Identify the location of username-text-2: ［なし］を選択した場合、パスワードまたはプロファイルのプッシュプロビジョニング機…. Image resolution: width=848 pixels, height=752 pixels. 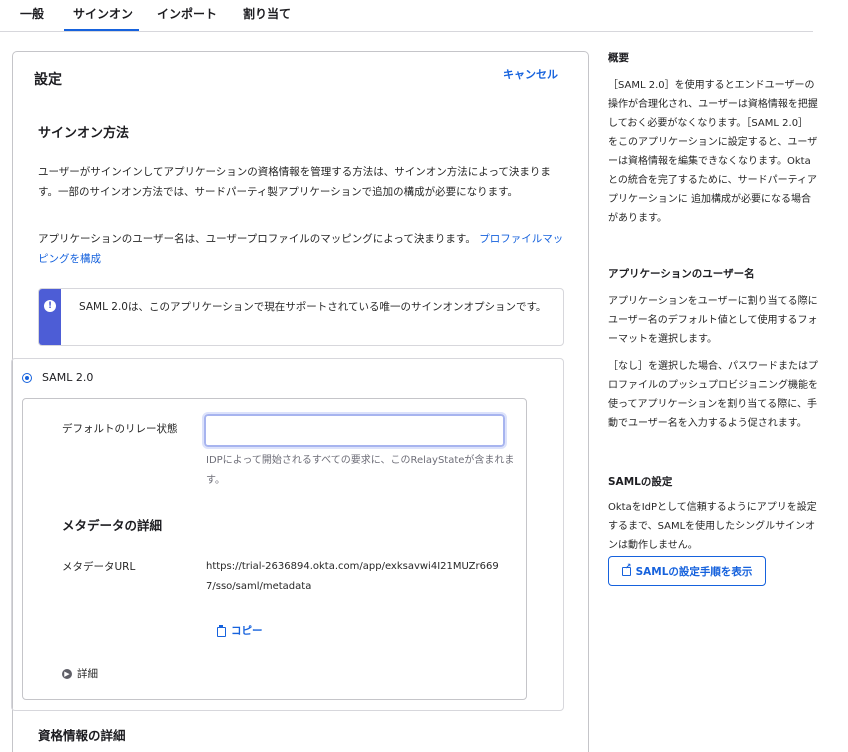
(713, 395).